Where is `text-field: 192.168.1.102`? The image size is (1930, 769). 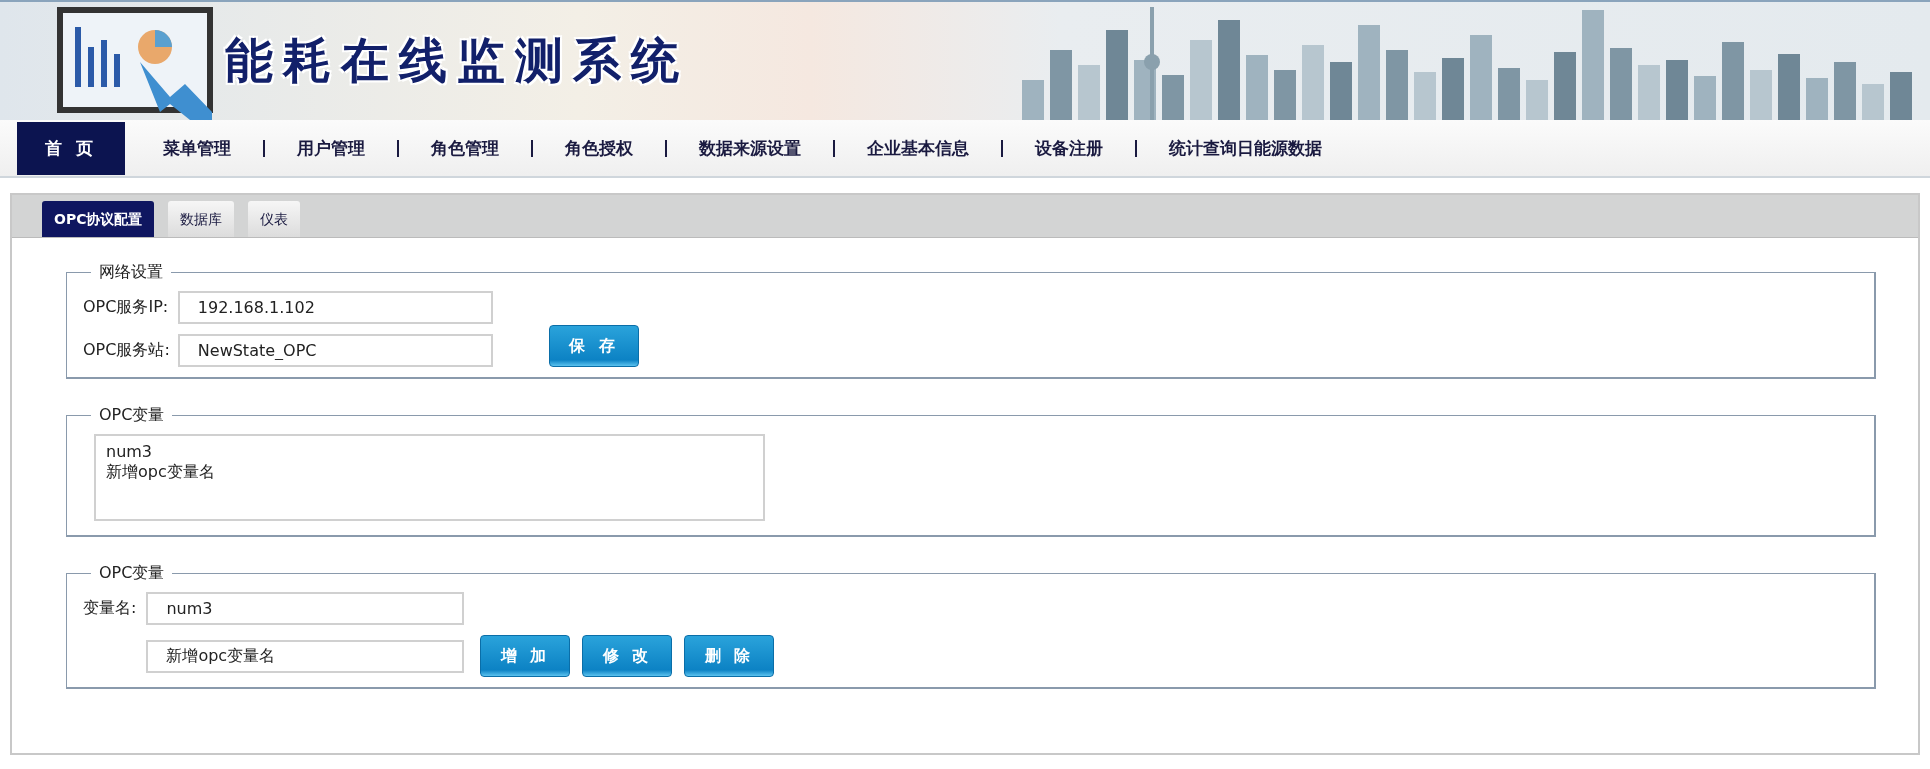
text-field: 192.168.1.102 is located at coordinates (335, 307).